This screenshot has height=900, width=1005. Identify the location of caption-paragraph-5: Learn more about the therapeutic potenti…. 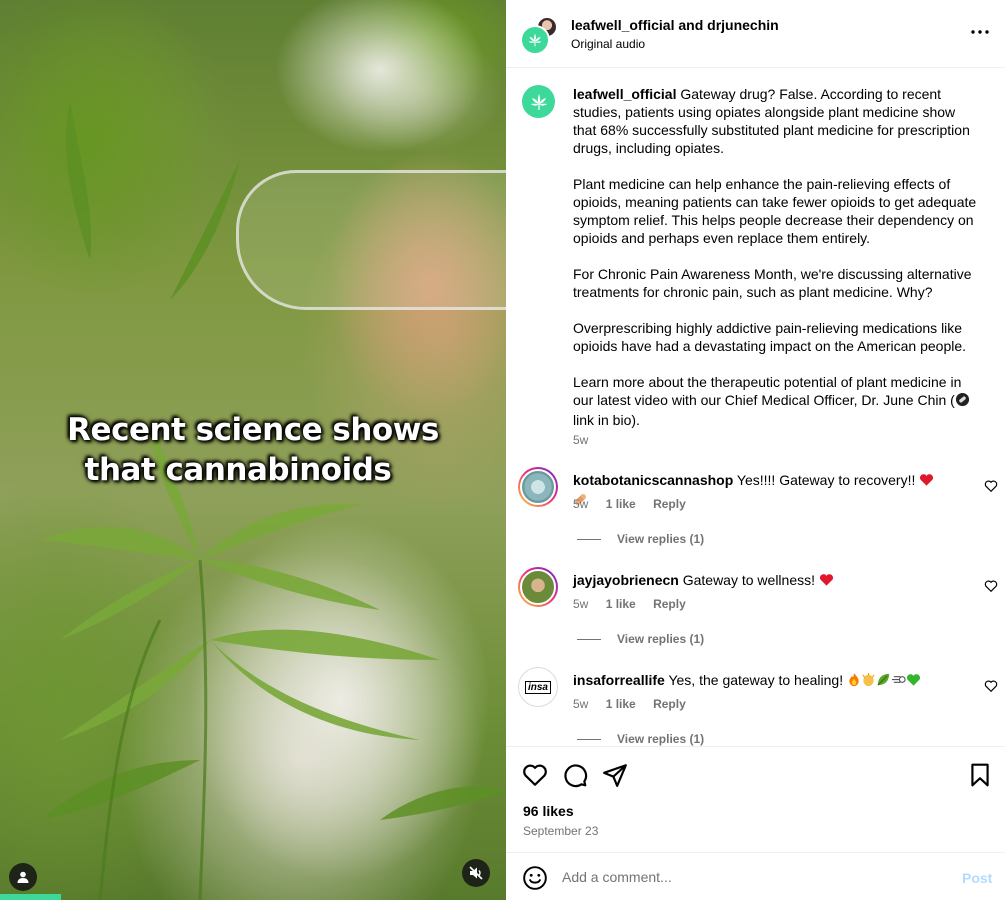
(767, 391).